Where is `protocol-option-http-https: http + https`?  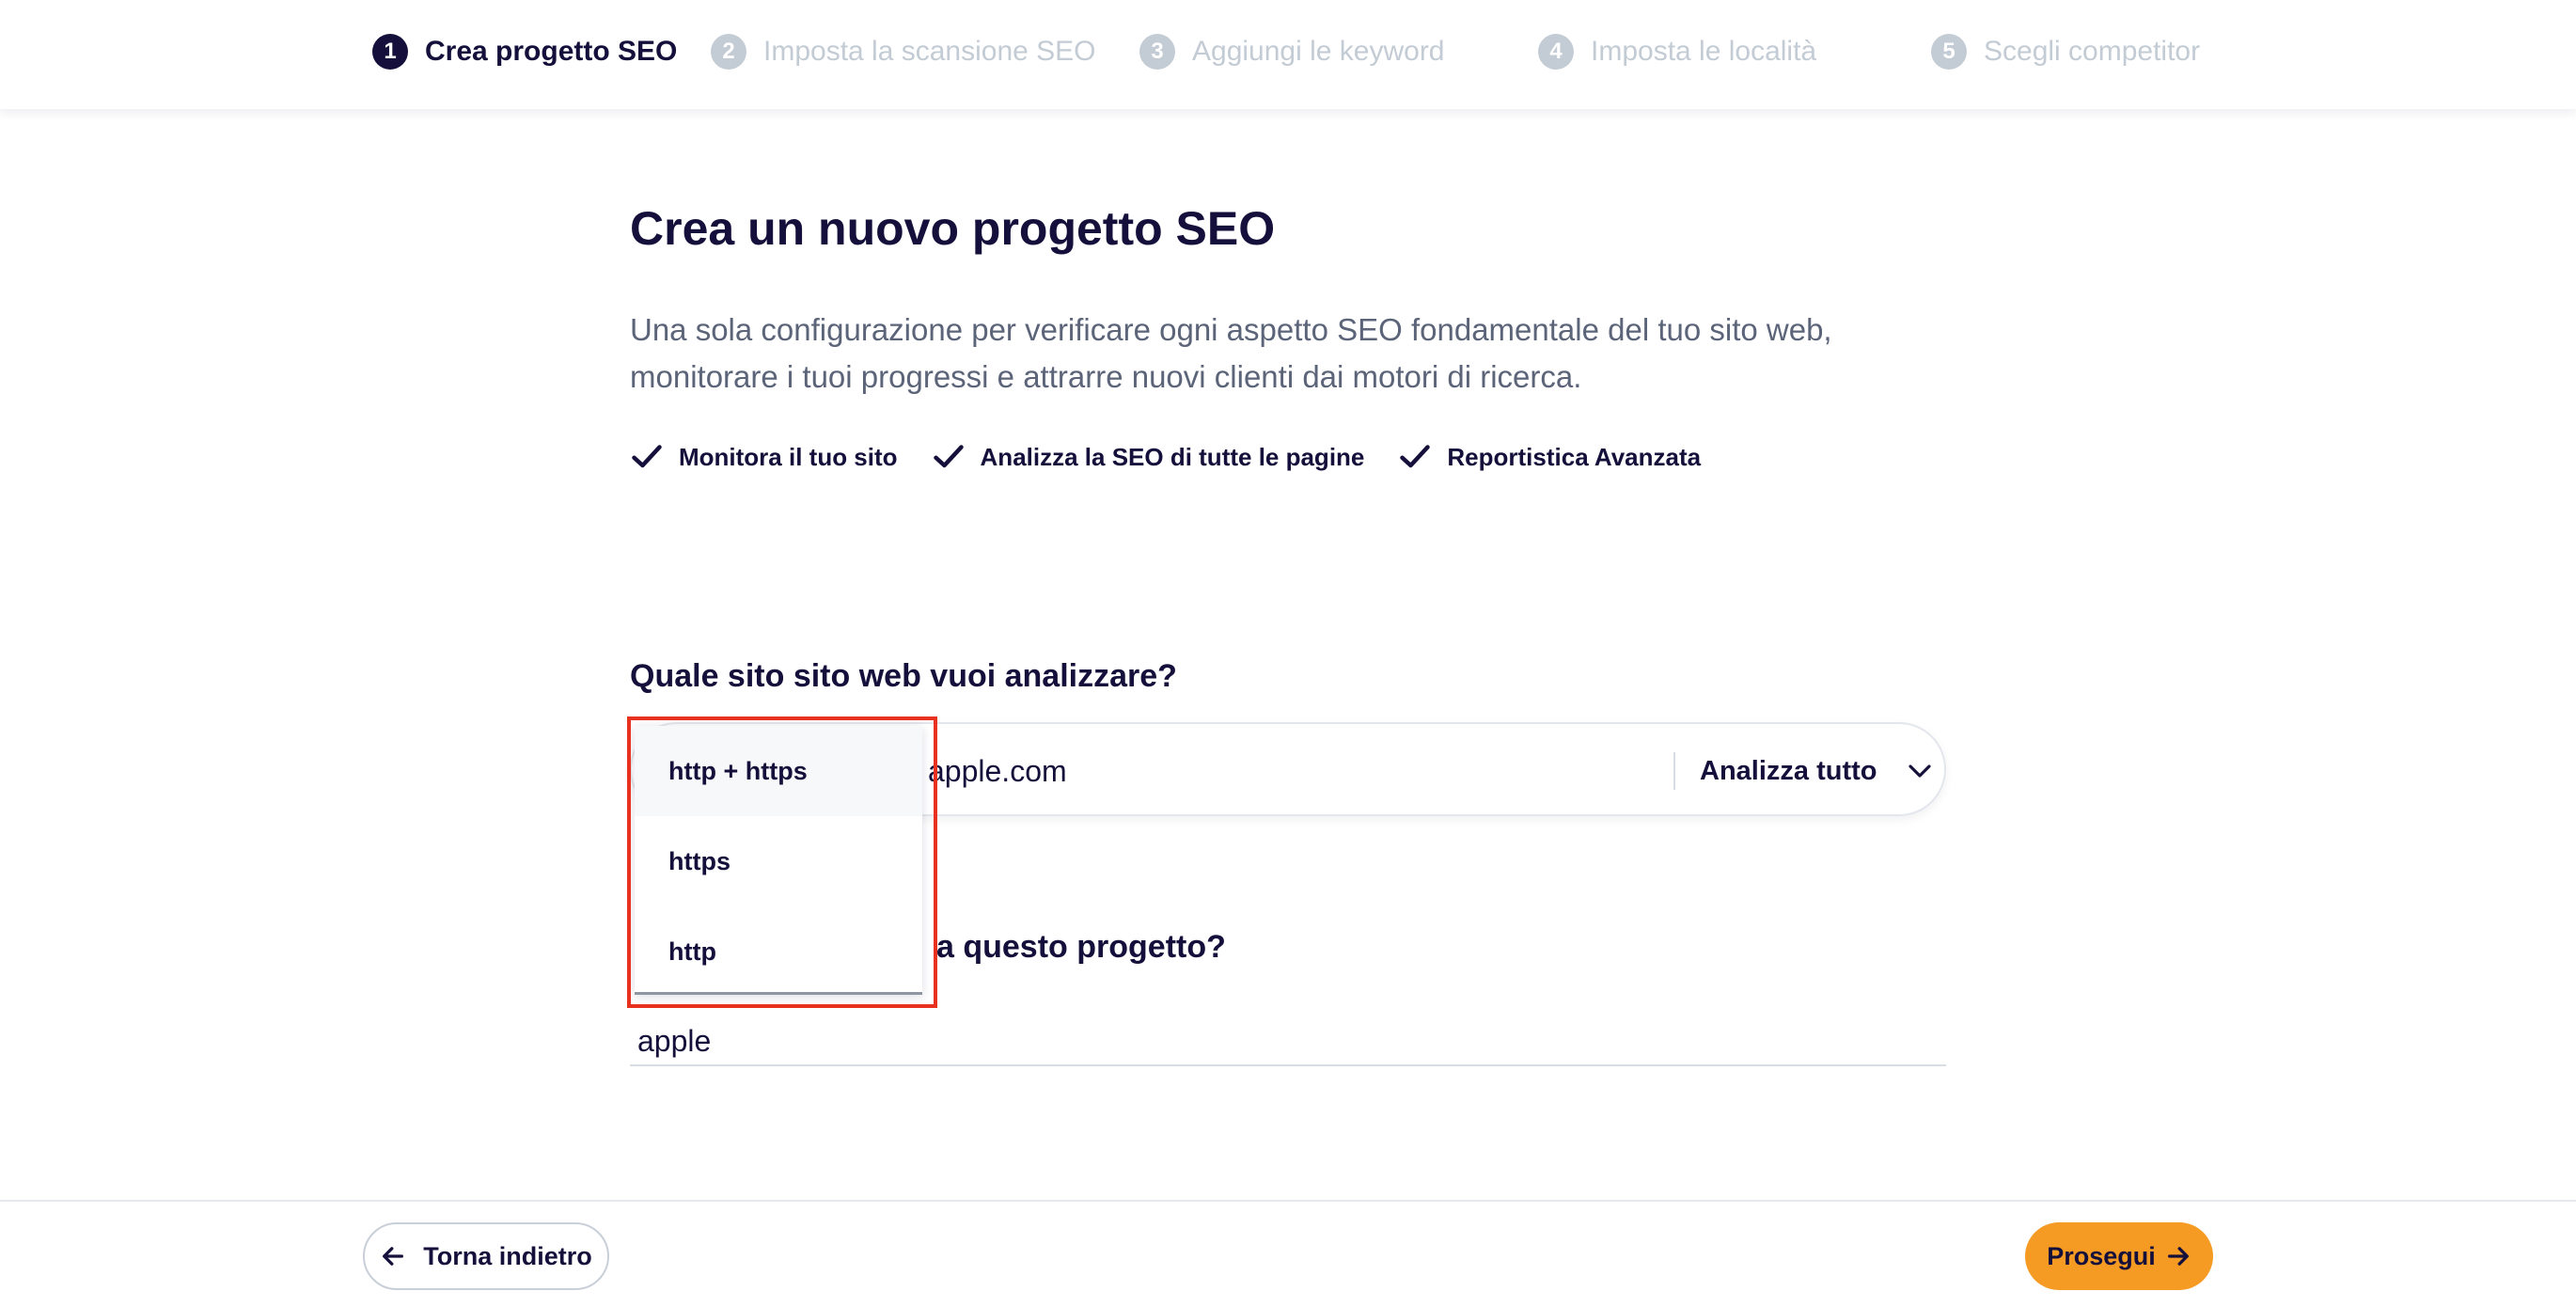
protocol-option-http-https: http + https is located at coordinates (779, 771).